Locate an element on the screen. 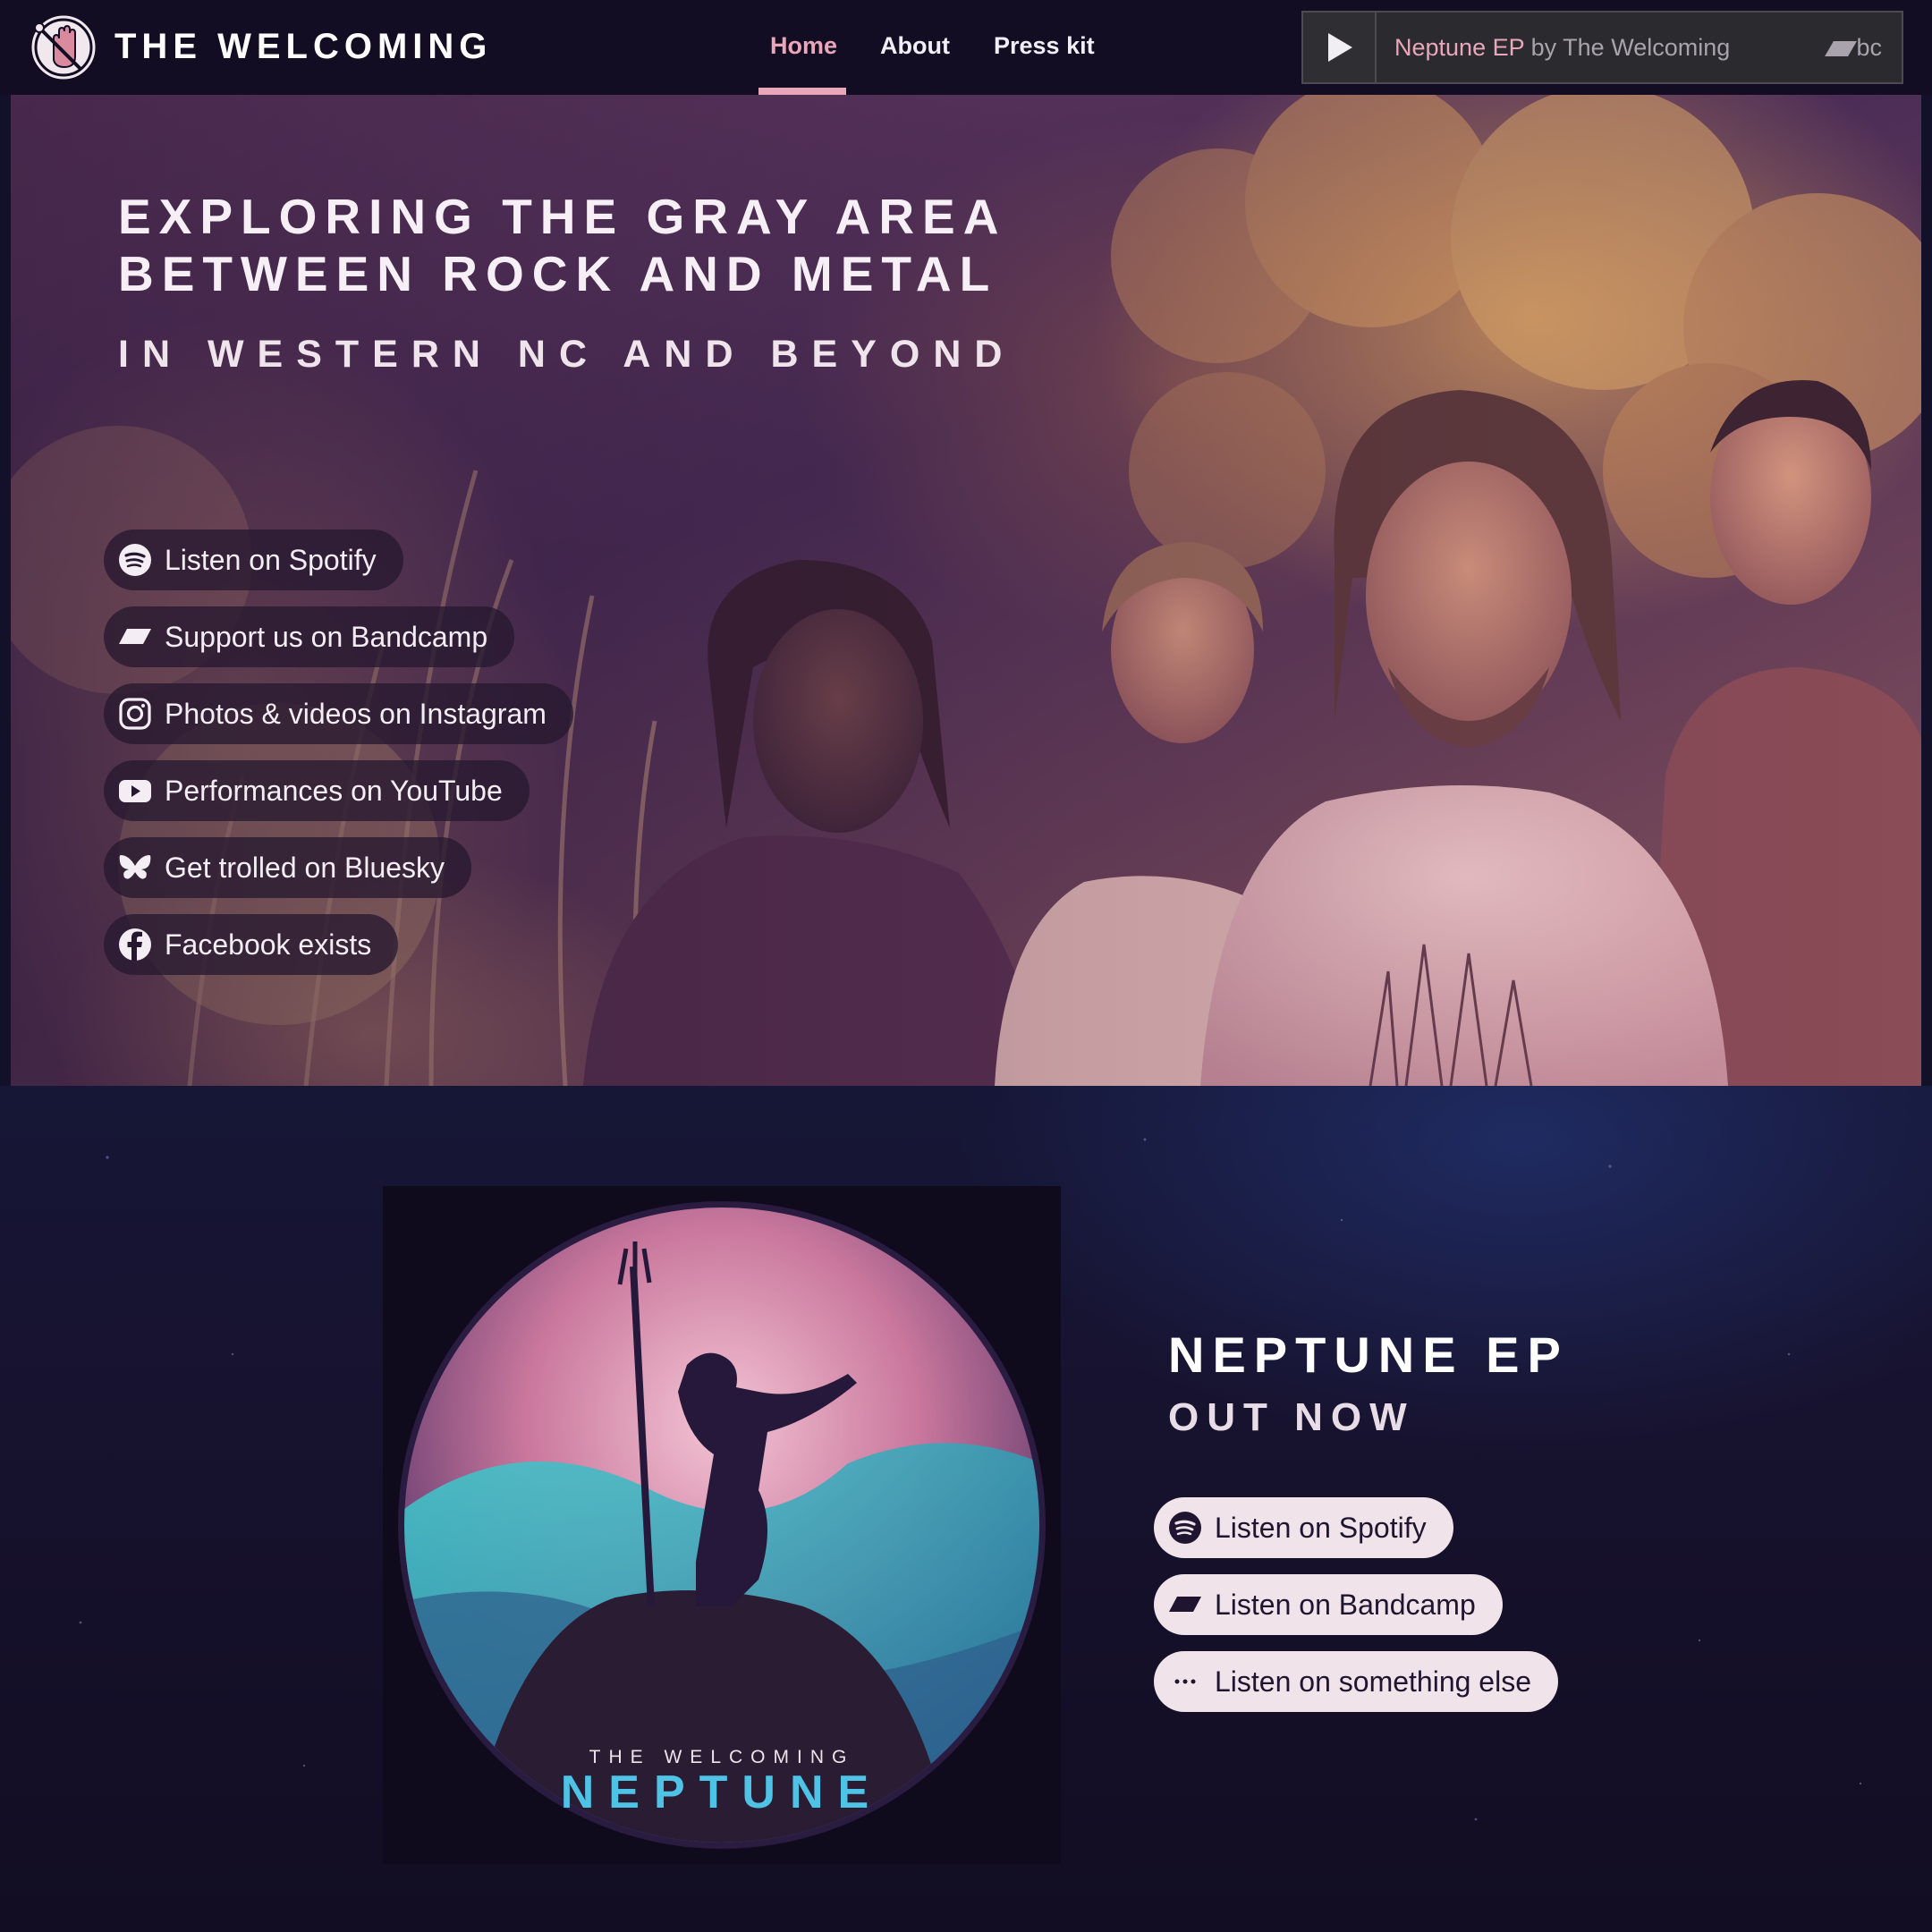 This screenshot has width=1932, height=1932. bandcamp-logo: bc is located at coordinates (1853, 48).